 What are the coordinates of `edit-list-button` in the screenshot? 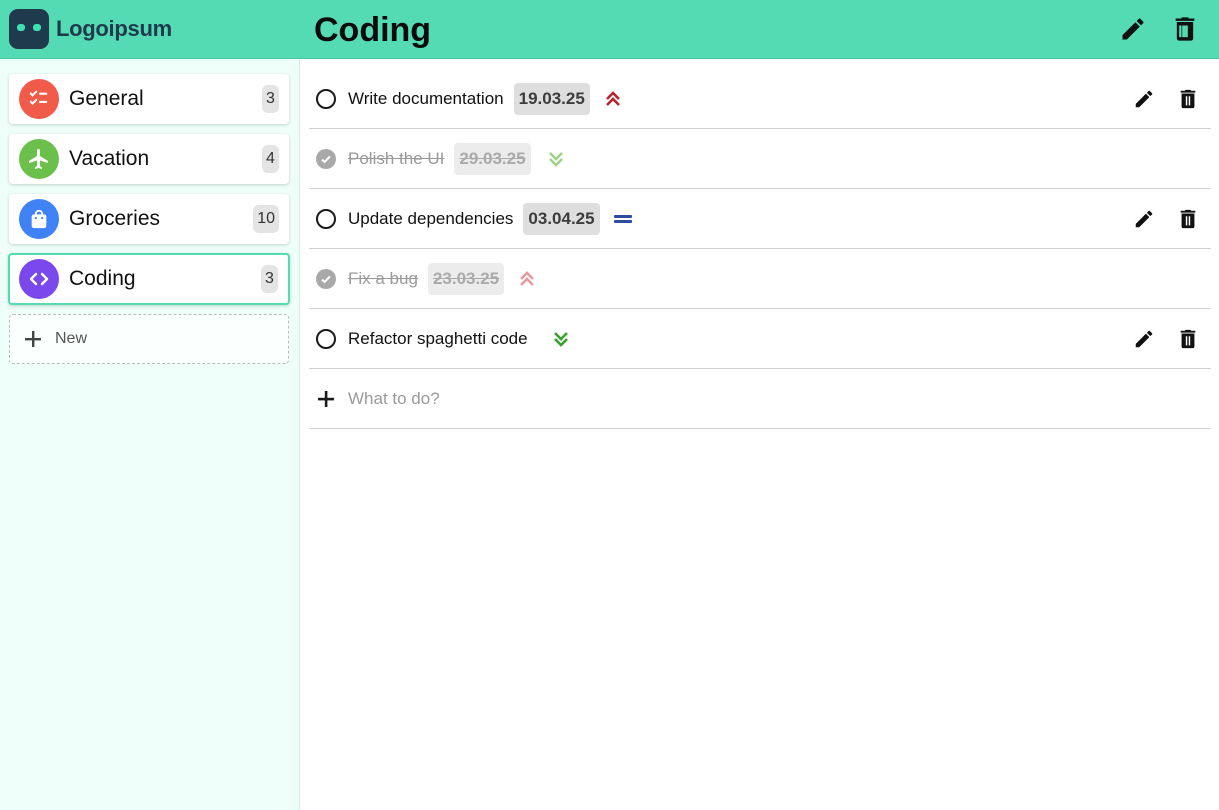 It's located at (1133, 29).